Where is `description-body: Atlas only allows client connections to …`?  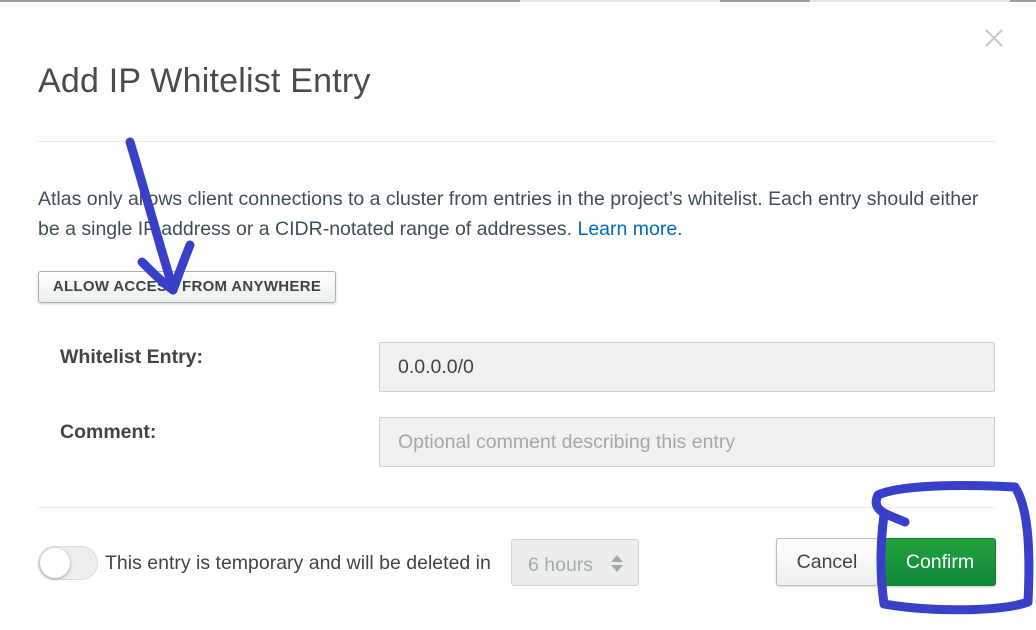
description-body: Atlas only allows client connections to … is located at coordinates (508, 214).